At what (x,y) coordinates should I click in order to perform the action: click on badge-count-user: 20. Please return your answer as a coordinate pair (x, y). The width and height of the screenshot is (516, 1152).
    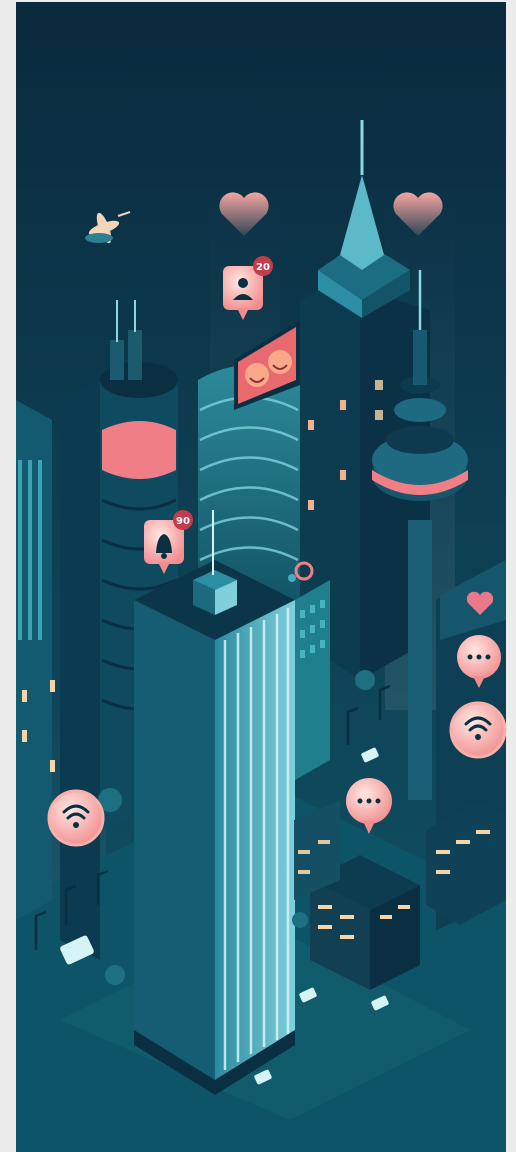
    Looking at the image, I should click on (263, 267).